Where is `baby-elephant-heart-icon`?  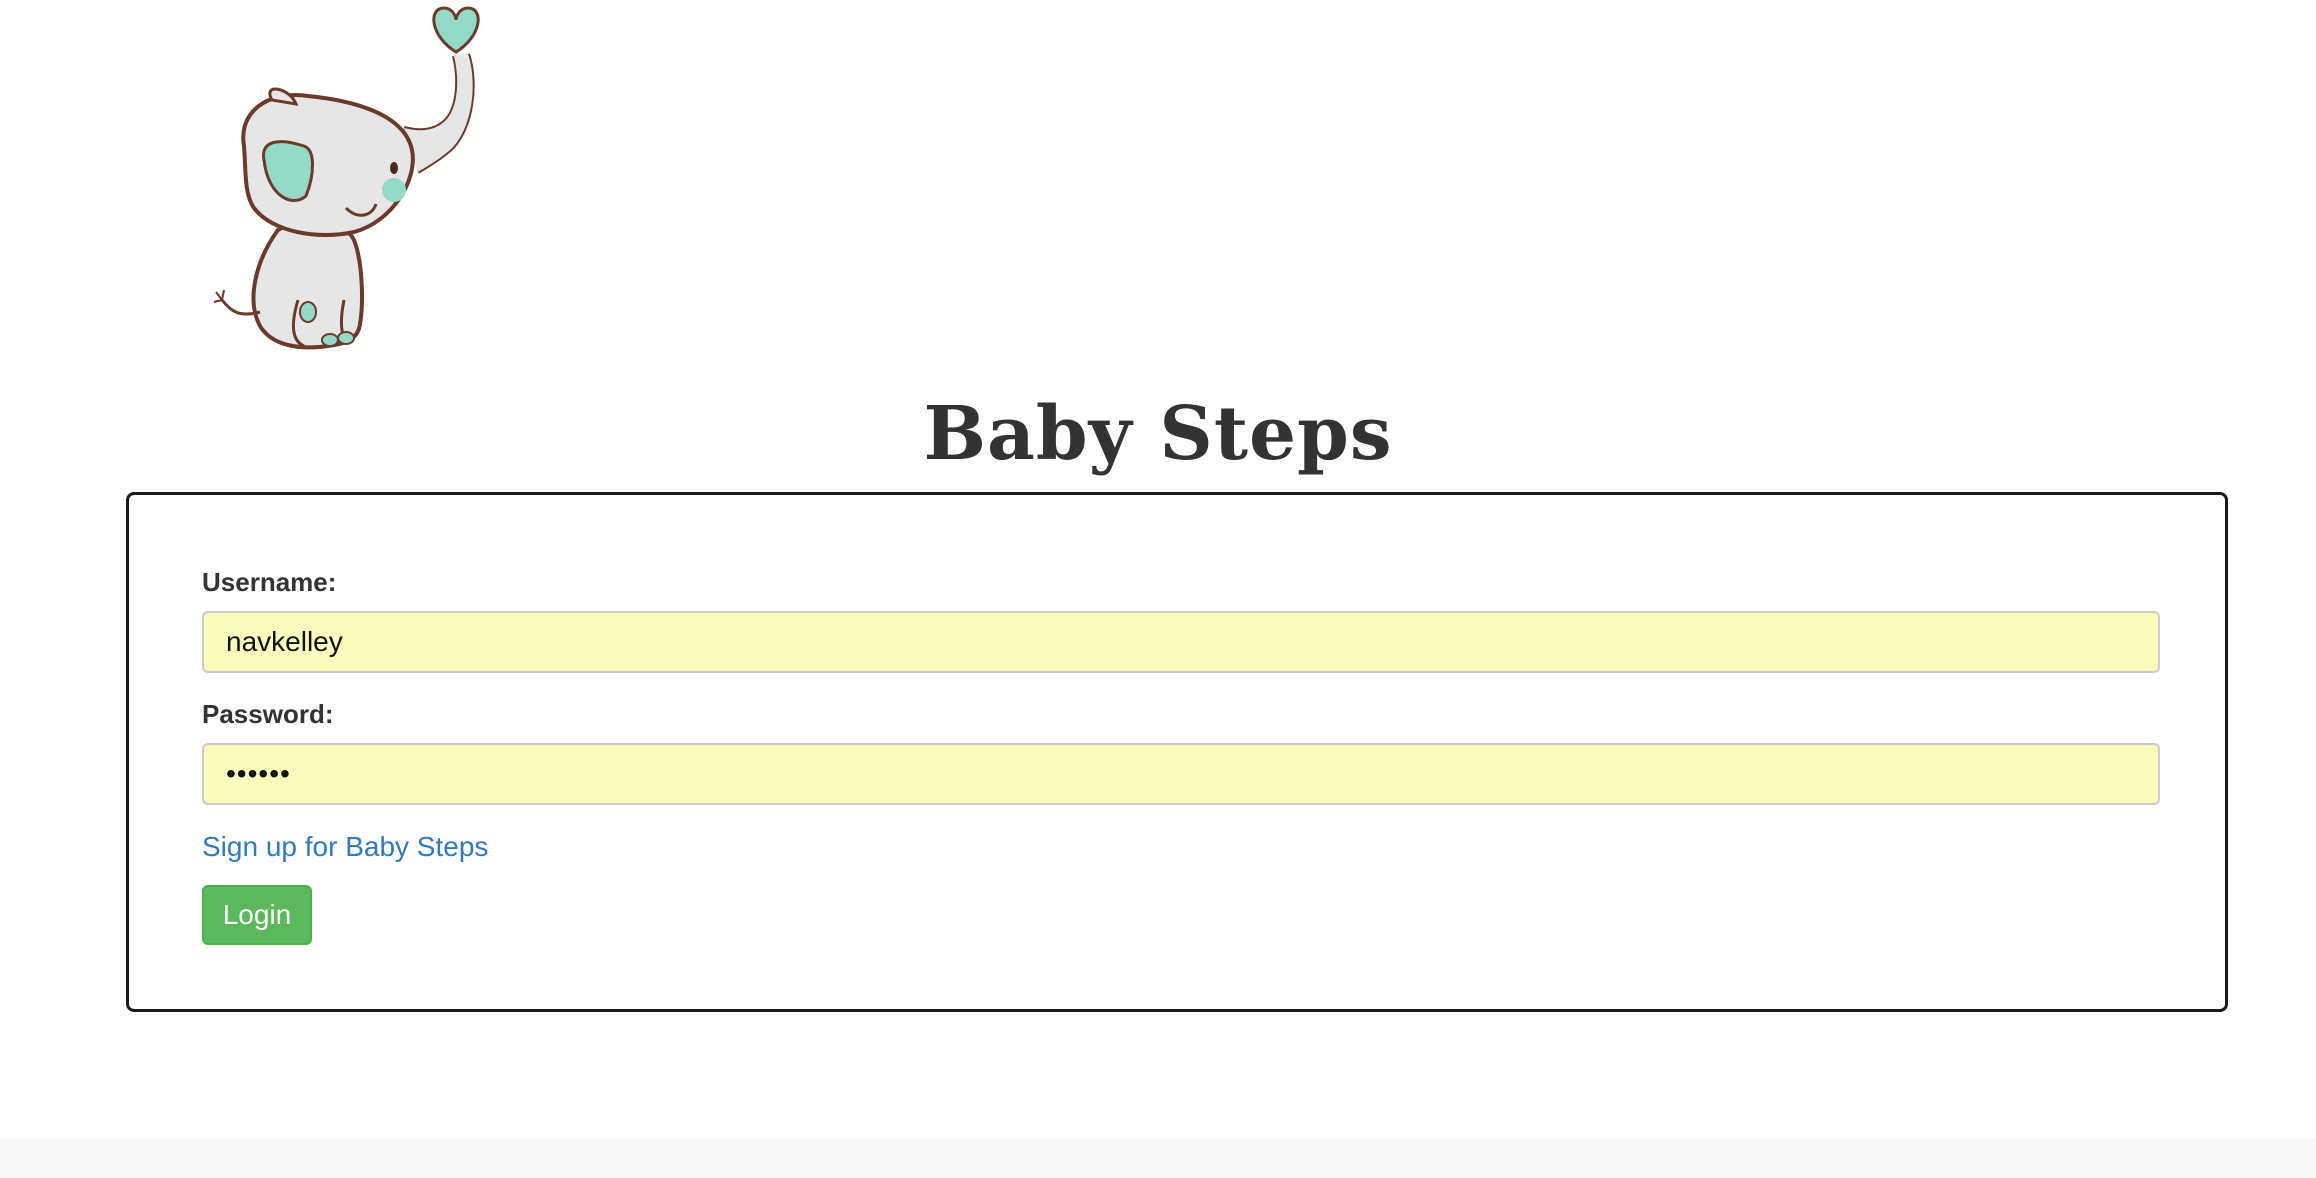 baby-elephant-heart-icon is located at coordinates (328, 180).